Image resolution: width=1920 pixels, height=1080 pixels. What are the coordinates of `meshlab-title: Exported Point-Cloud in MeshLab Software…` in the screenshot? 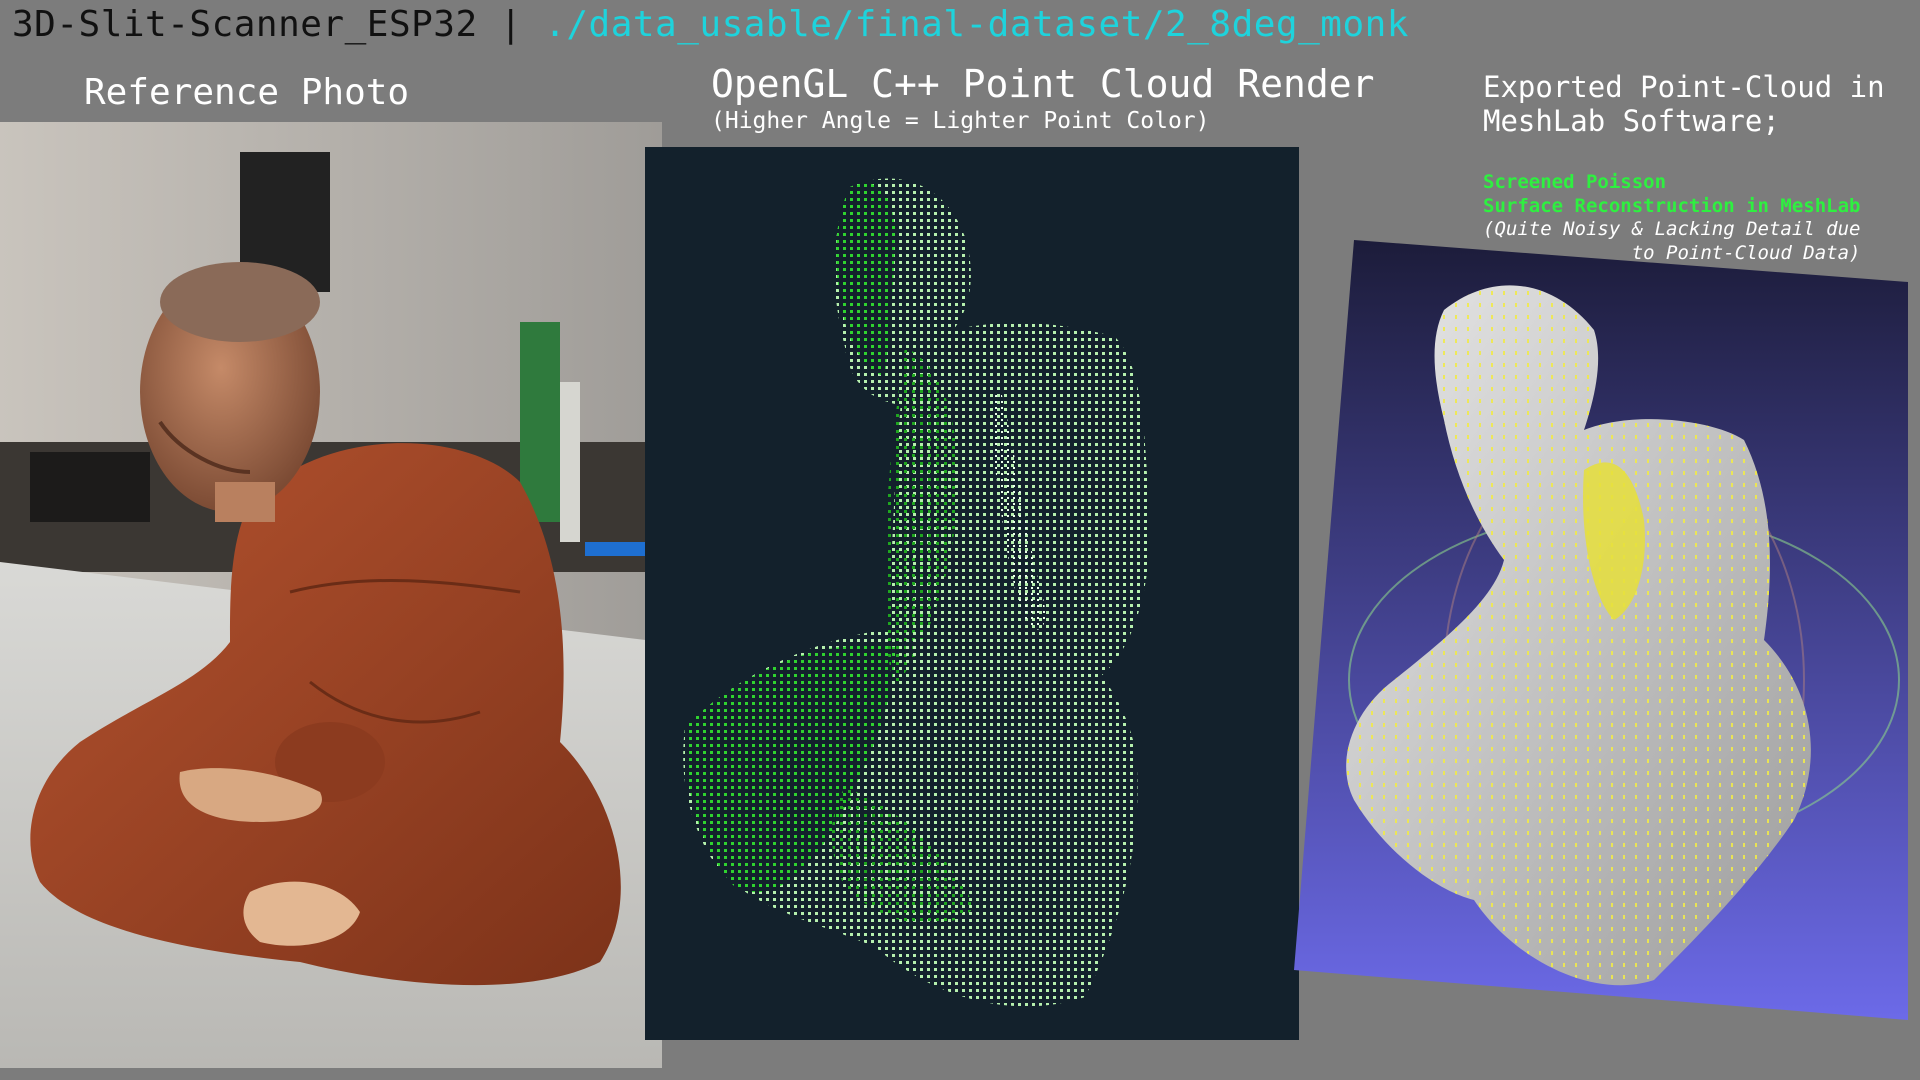 It's located at (1684, 104).